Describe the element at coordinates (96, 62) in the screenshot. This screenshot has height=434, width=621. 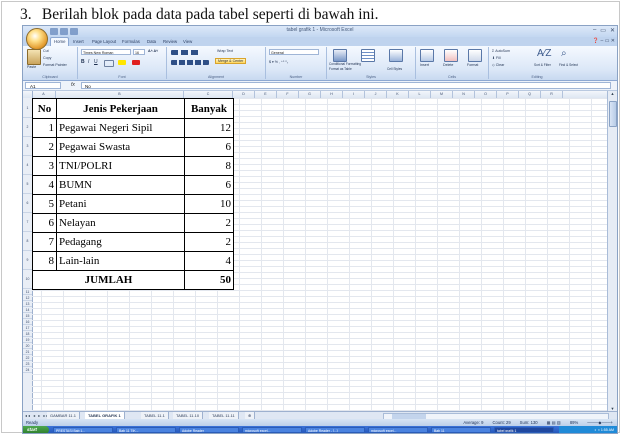
I see `underline-icon: U` at that location.